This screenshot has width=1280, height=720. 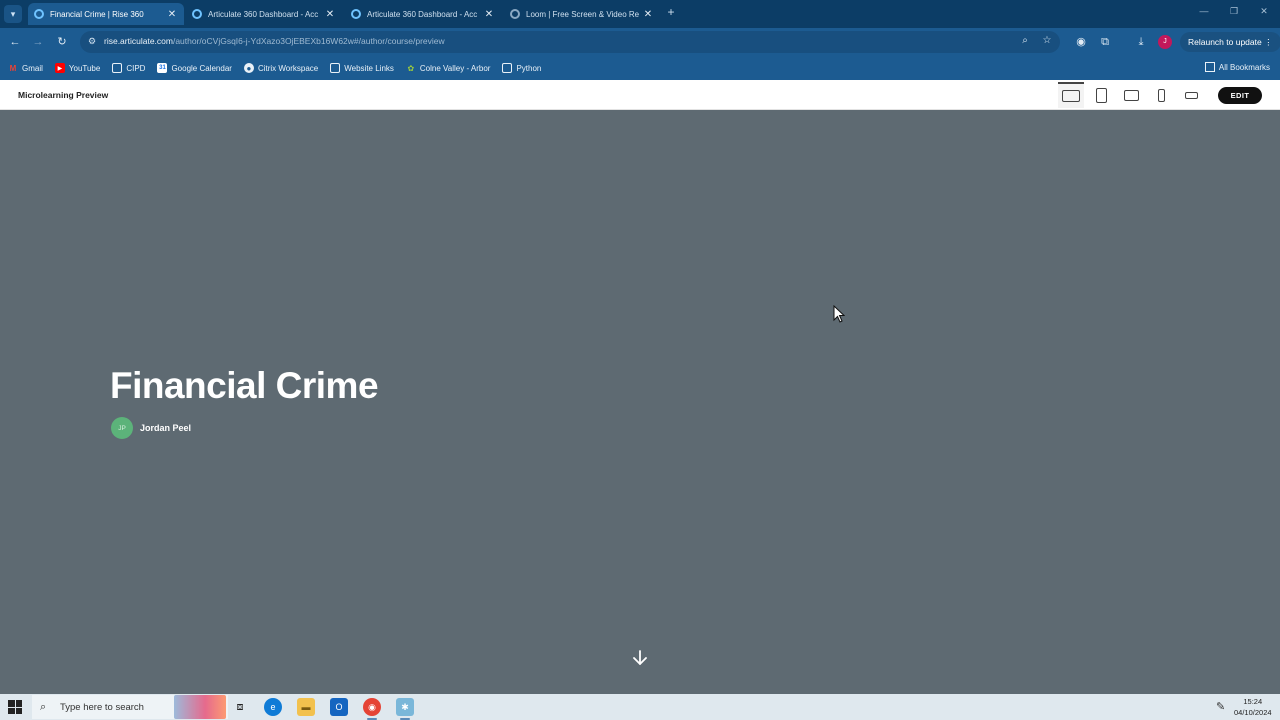 I want to click on phone-portrait-icon, so click(x=1161, y=95).